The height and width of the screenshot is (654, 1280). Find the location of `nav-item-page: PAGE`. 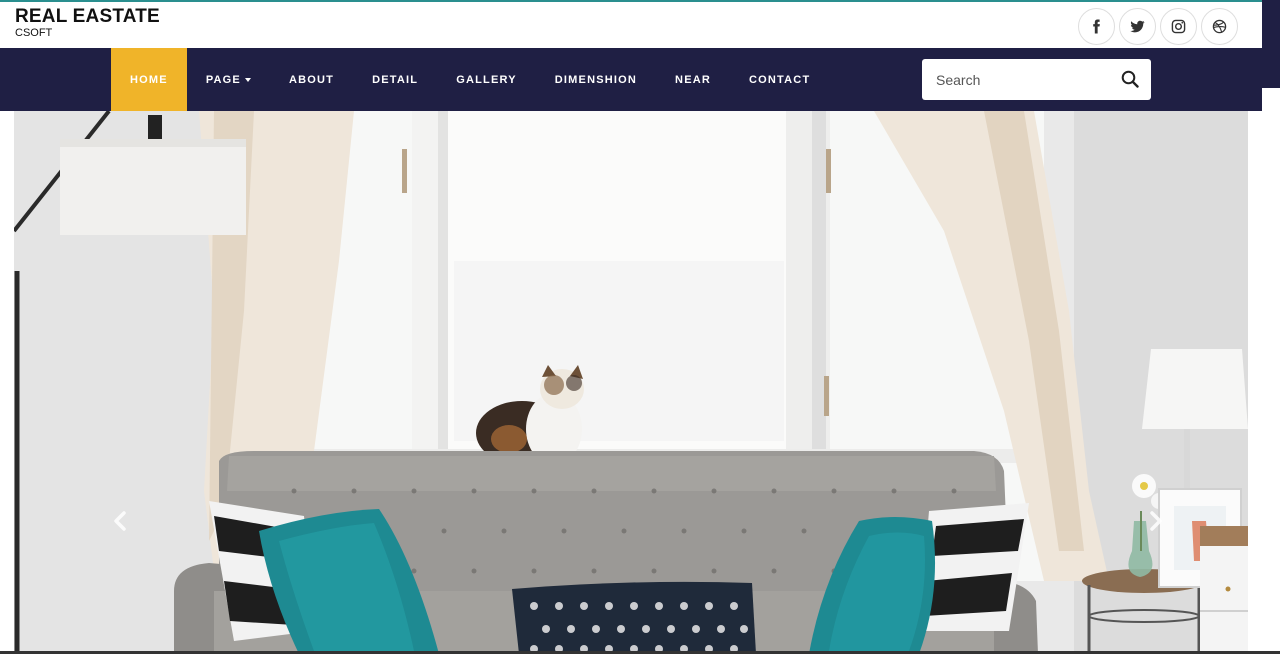

nav-item-page: PAGE is located at coordinates (228, 79).